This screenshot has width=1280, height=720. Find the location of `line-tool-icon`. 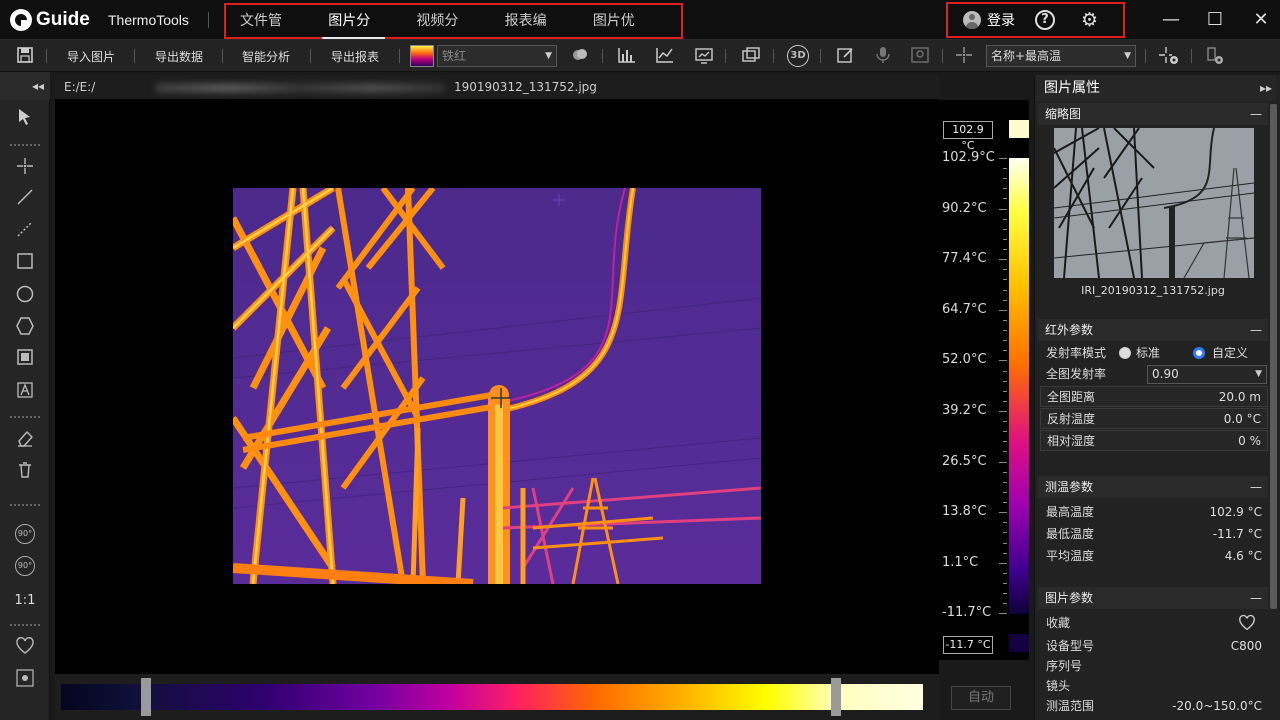

line-tool-icon is located at coordinates (25, 200).